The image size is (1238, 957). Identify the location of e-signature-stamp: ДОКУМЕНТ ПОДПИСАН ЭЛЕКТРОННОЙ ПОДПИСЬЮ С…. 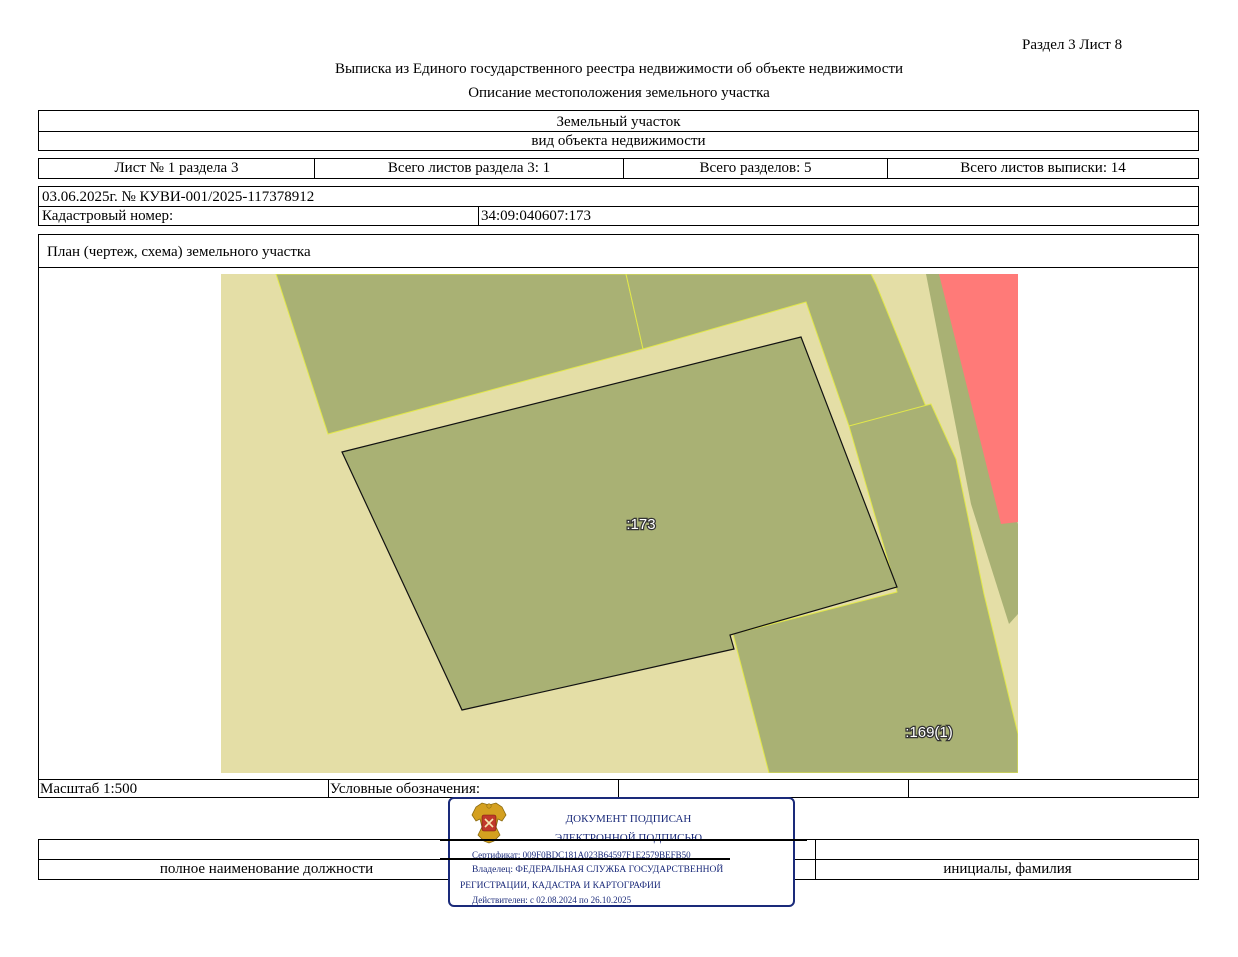
(623, 852).